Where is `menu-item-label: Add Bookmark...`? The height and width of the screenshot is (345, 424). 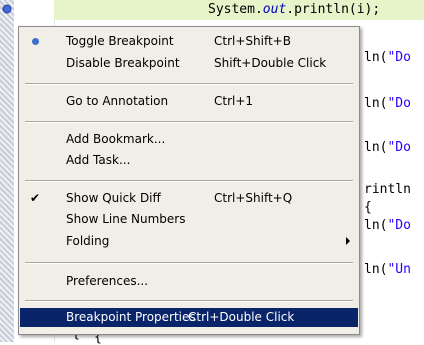
menu-item-label: Add Bookmark... is located at coordinates (116, 139).